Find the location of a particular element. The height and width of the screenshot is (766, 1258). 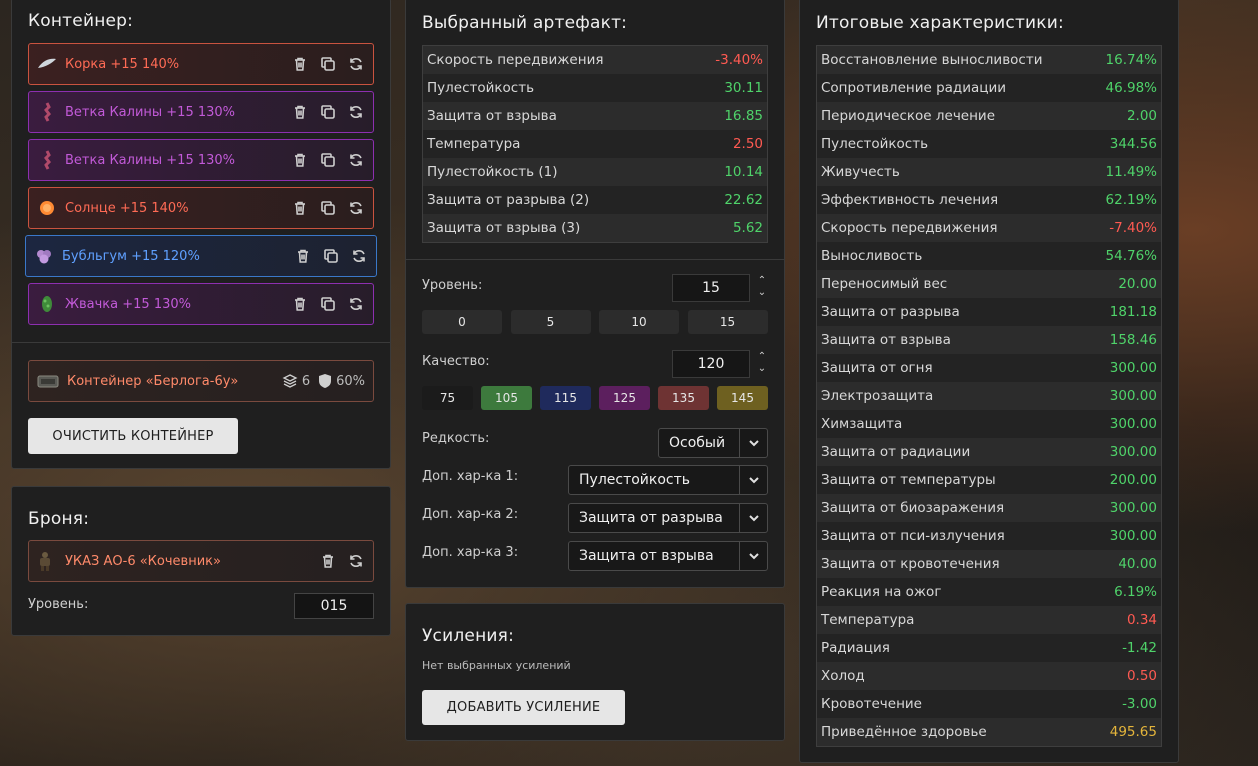

sun-icon is located at coordinates (47, 208).